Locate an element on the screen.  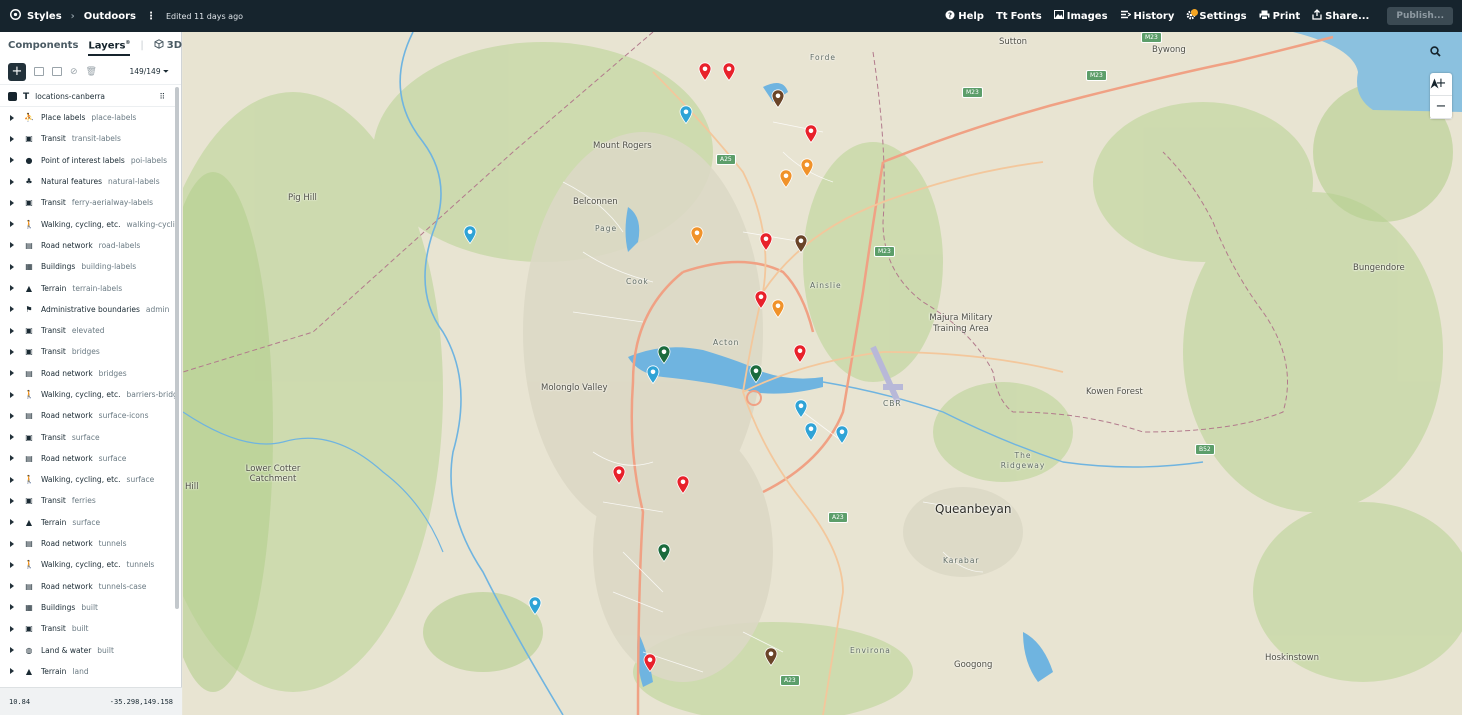
style-name: Outdoors is located at coordinates (110, 16).